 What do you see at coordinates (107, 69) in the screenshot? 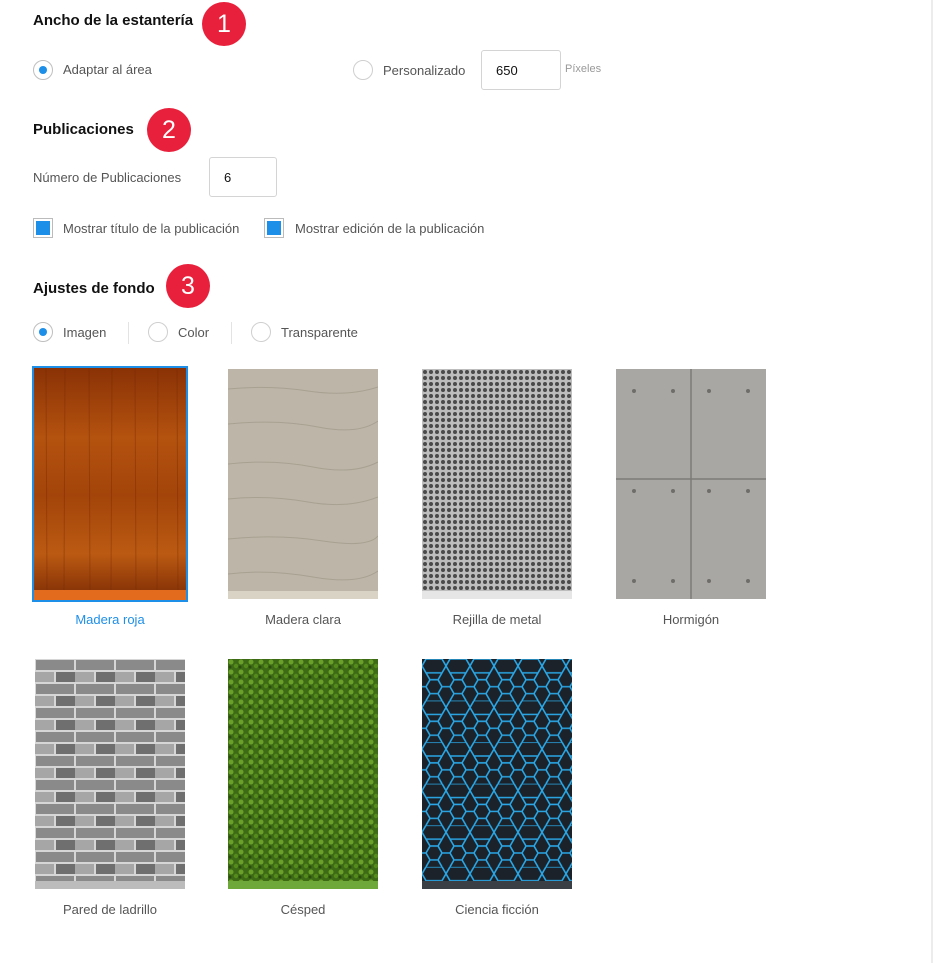
I see `fit-area-label: Adaptar al área` at bounding box center [107, 69].